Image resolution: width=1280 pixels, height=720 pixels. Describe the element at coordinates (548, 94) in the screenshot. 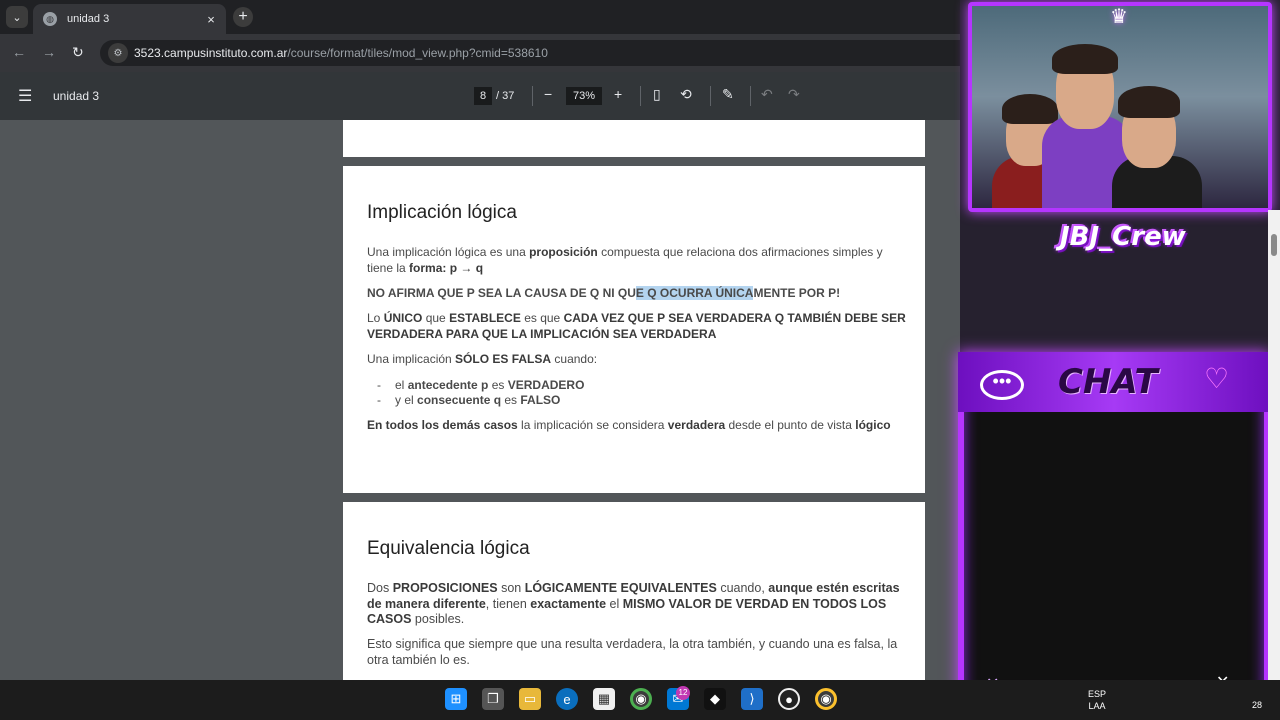

I see `zoom-out-button: −` at that location.